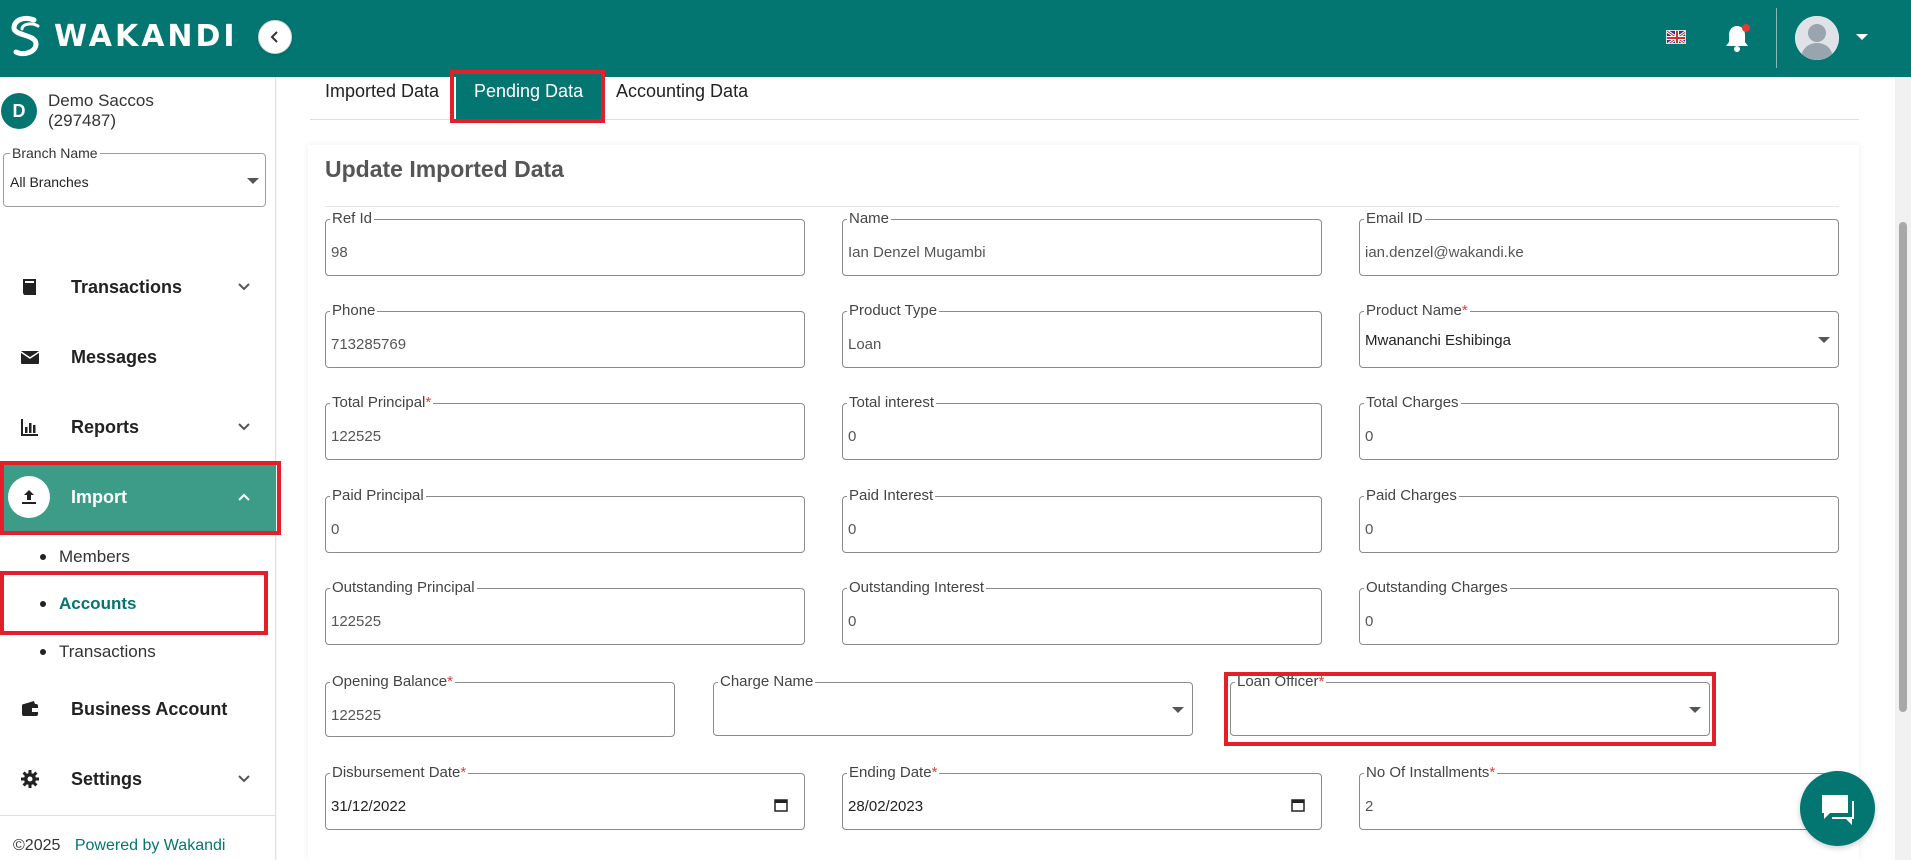 Image resolution: width=1911 pixels, height=860 pixels. What do you see at coordinates (565, 520) in the screenshot?
I see `paid-principal-field: Paid Principal 0` at bounding box center [565, 520].